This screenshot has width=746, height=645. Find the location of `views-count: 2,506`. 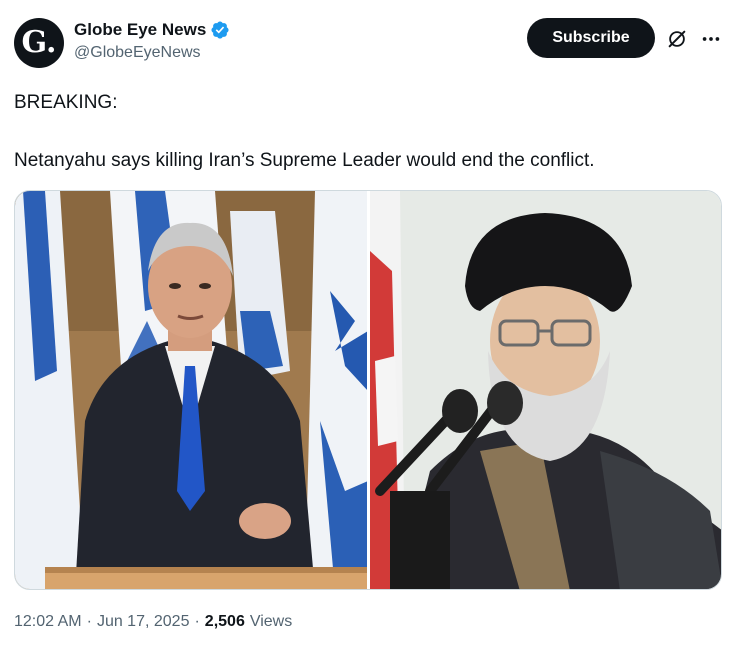

views-count: 2,506 is located at coordinates (225, 622).